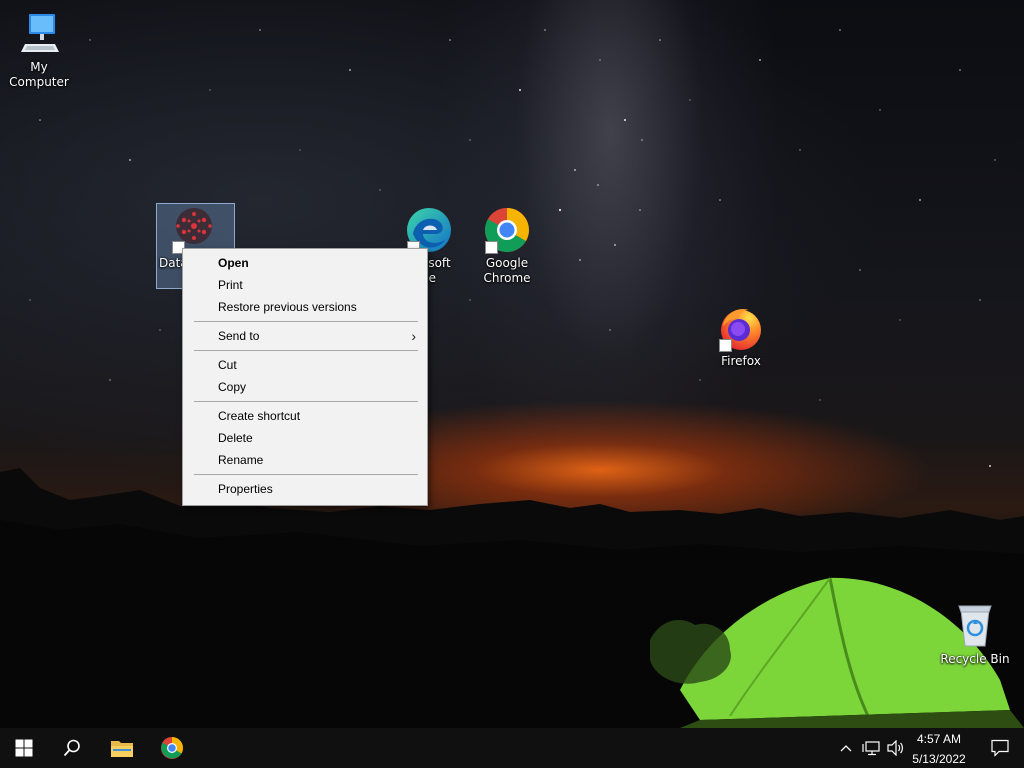  What do you see at coordinates (305, 365) in the screenshot?
I see `menu-item-cut: Cut` at bounding box center [305, 365].